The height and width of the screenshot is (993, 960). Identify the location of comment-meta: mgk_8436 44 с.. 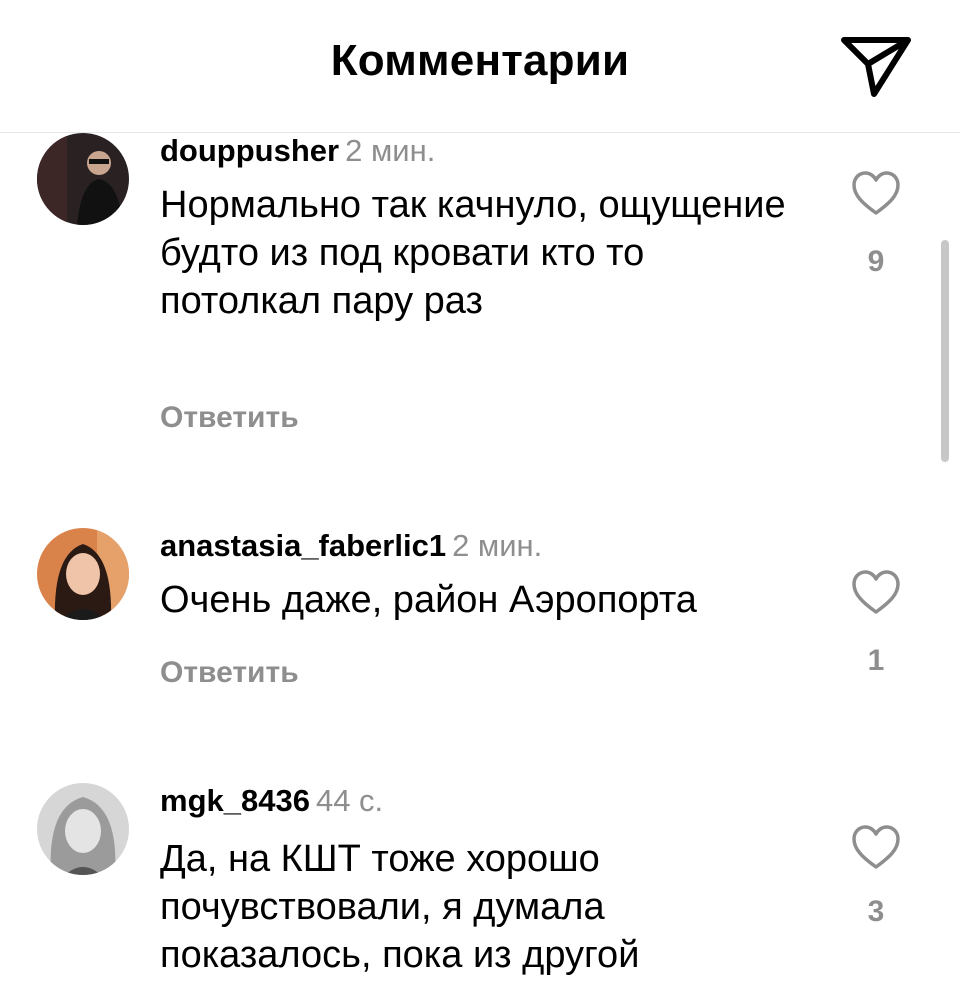
(271, 801).